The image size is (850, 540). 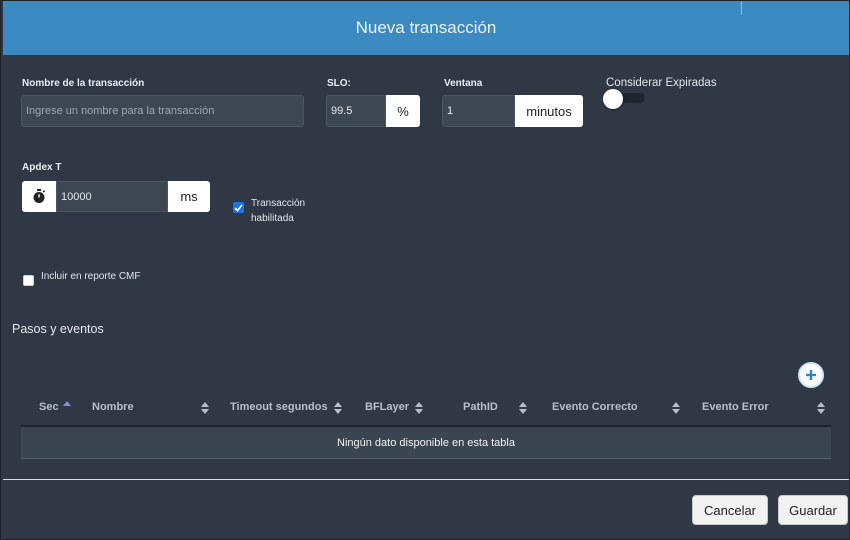 I want to click on slo-input, so click(x=356, y=111).